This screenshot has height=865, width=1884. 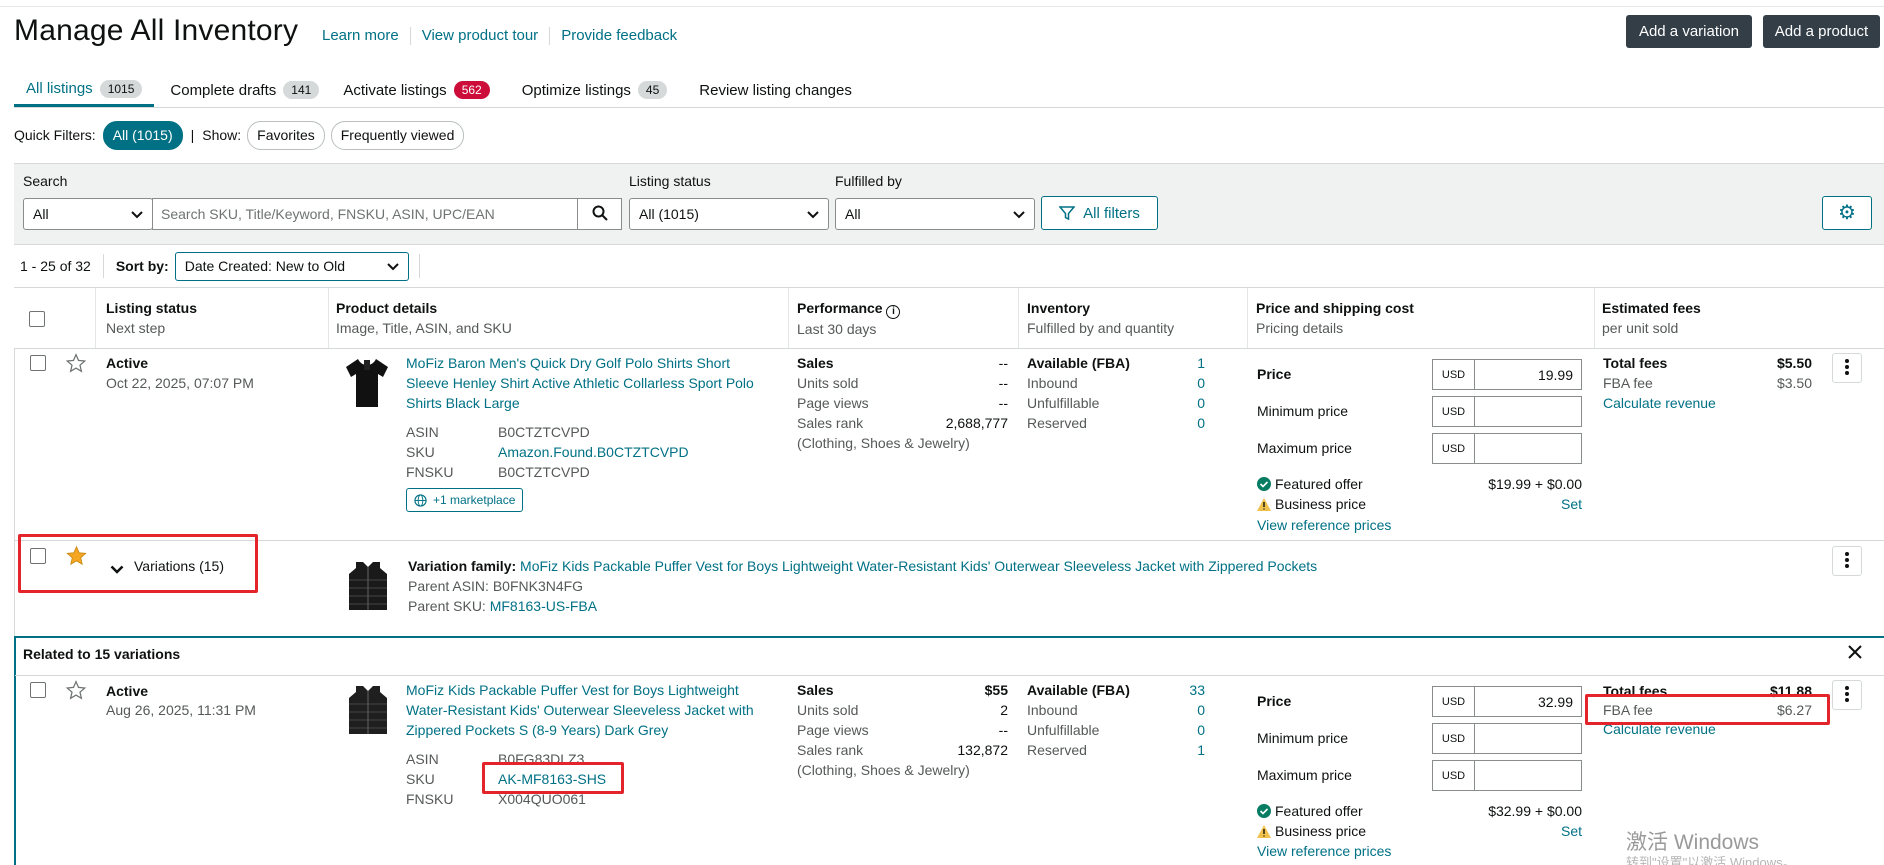 I want to click on price-input: USD 19.99, so click(x=1507, y=374).